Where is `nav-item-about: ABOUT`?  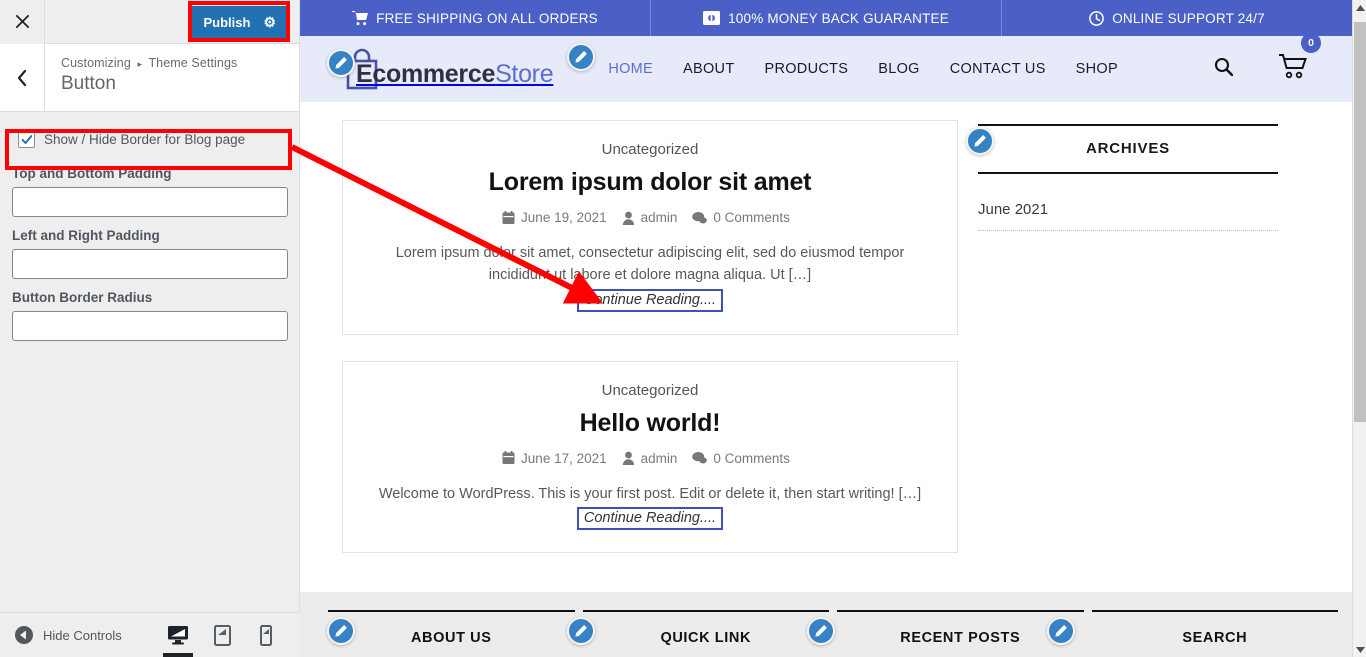
nav-item-about: ABOUT is located at coordinates (708, 69).